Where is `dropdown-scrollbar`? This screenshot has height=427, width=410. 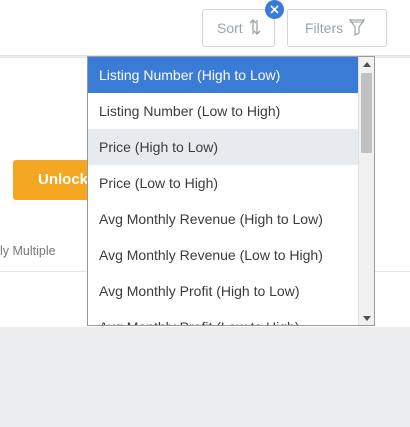 dropdown-scrollbar is located at coordinates (366, 191).